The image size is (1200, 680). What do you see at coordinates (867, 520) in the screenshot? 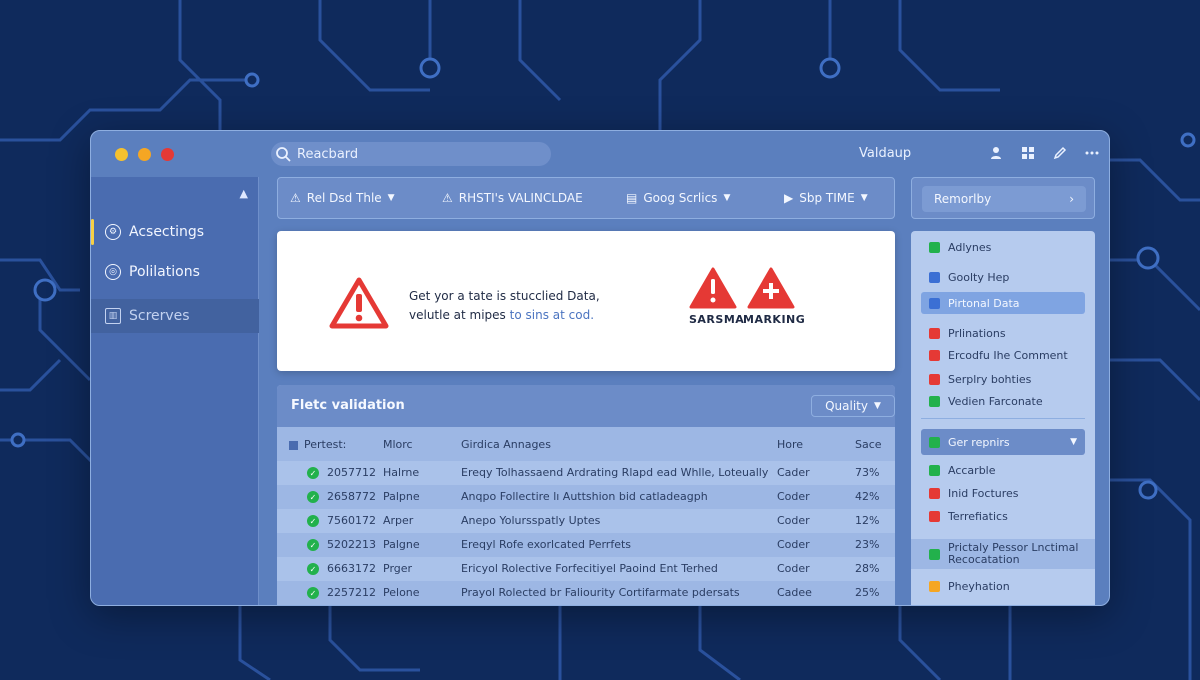
I see `row-score: 12%` at bounding box center [867, 520].